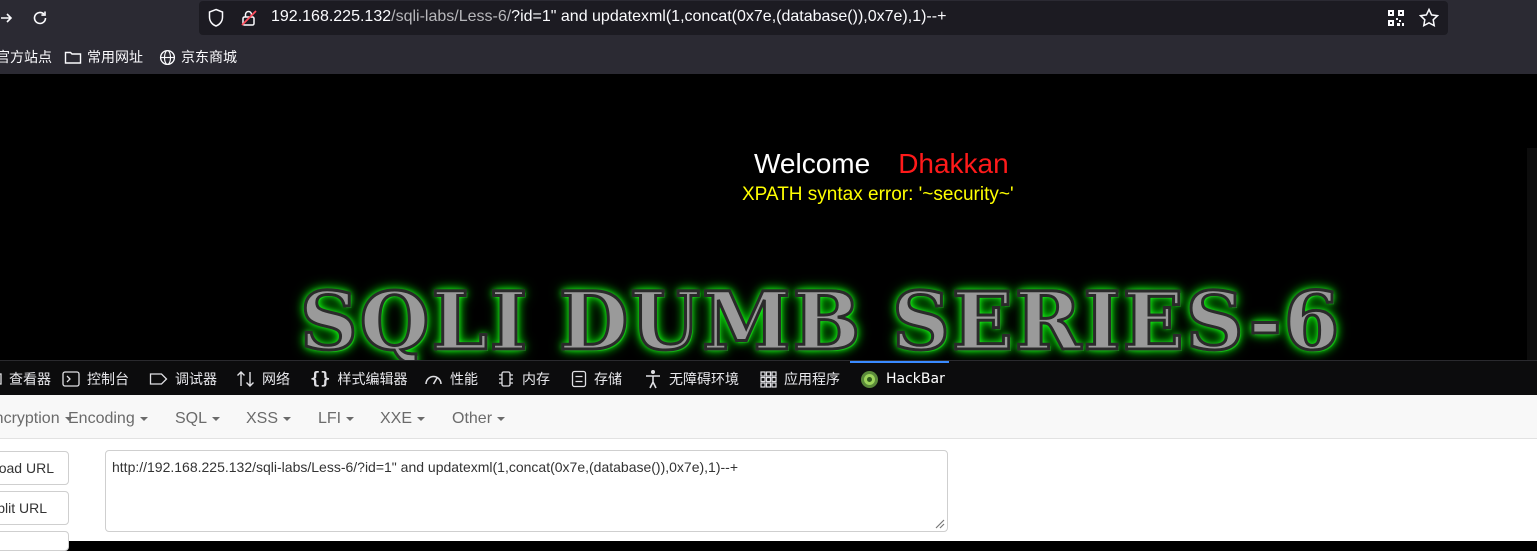 This screenshot has width=1537, height=551. Describe the element at coordinates (40, 18) in the screenshot. I see `reload-icon` at that location.